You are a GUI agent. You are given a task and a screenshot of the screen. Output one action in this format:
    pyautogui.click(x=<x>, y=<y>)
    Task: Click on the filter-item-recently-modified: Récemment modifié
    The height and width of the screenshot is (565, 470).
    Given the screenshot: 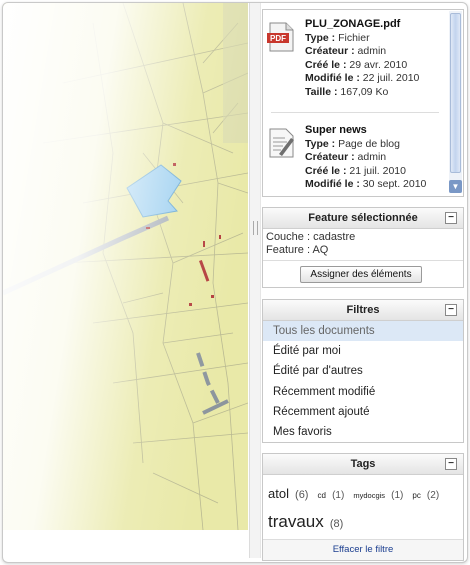 What is the action you would take?
    pyautogui.click(x=363, y=392)
    